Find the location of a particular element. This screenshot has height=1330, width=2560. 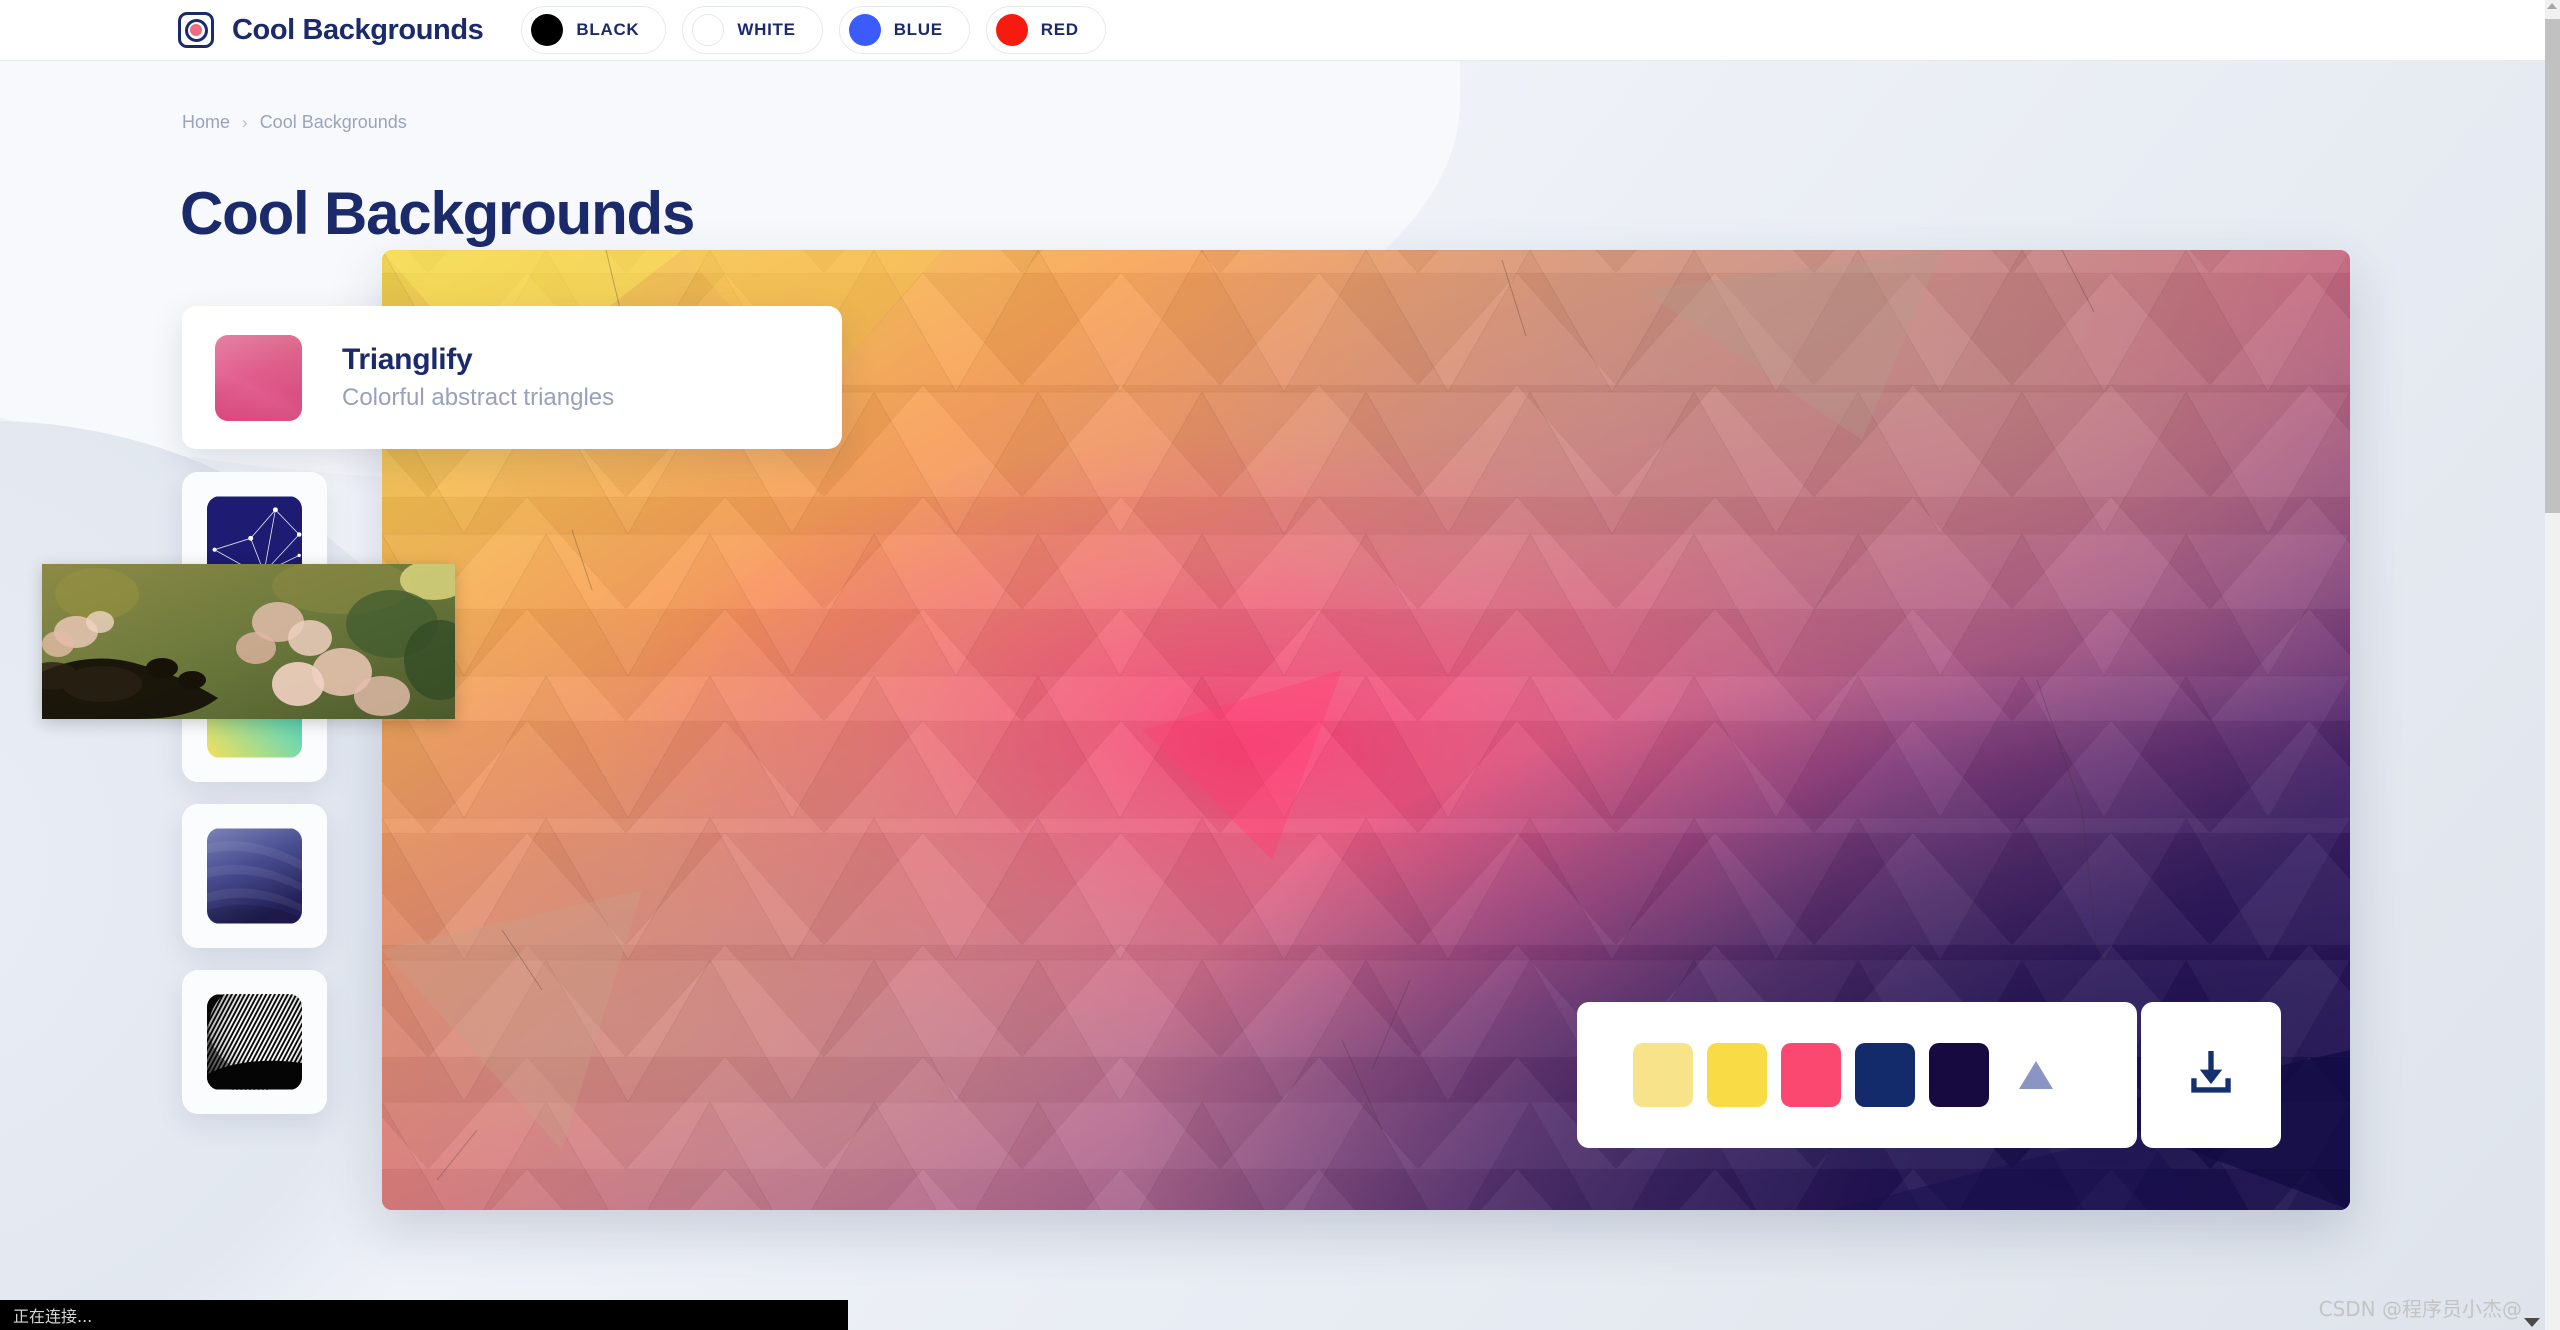

breadcrumb: Home › Cool Backgrounds is located at coordinates (294, 122).